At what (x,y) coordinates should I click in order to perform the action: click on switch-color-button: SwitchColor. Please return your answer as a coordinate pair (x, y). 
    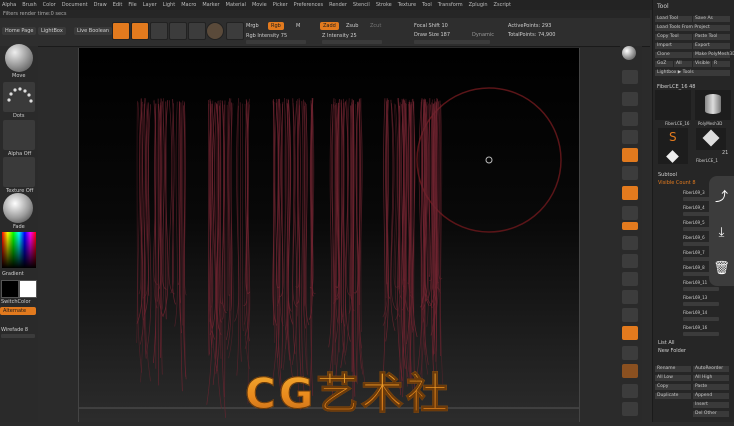
    Looking at the image, I should click on (16, 302).